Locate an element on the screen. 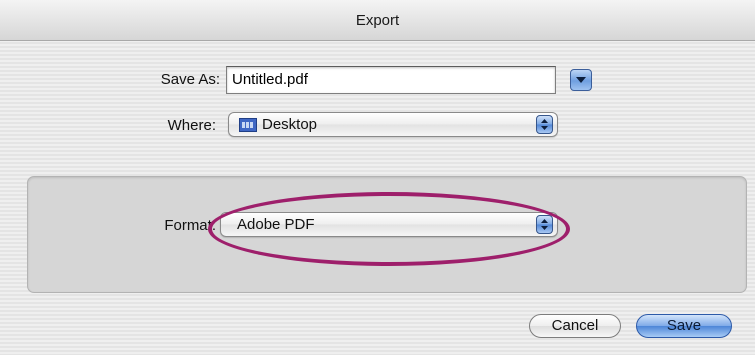  chevron-down-icon is located at coordinates (581, 80).